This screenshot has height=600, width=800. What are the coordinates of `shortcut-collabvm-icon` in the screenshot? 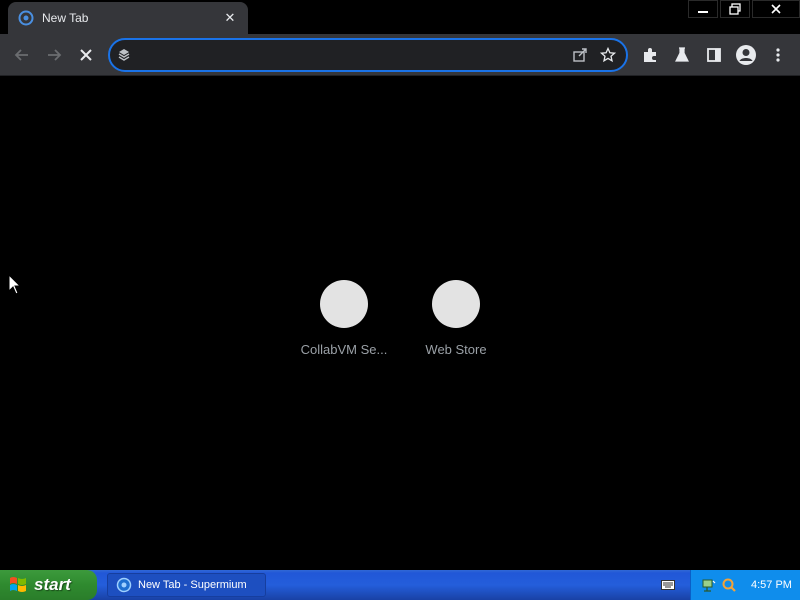 It's located at (344, 304).